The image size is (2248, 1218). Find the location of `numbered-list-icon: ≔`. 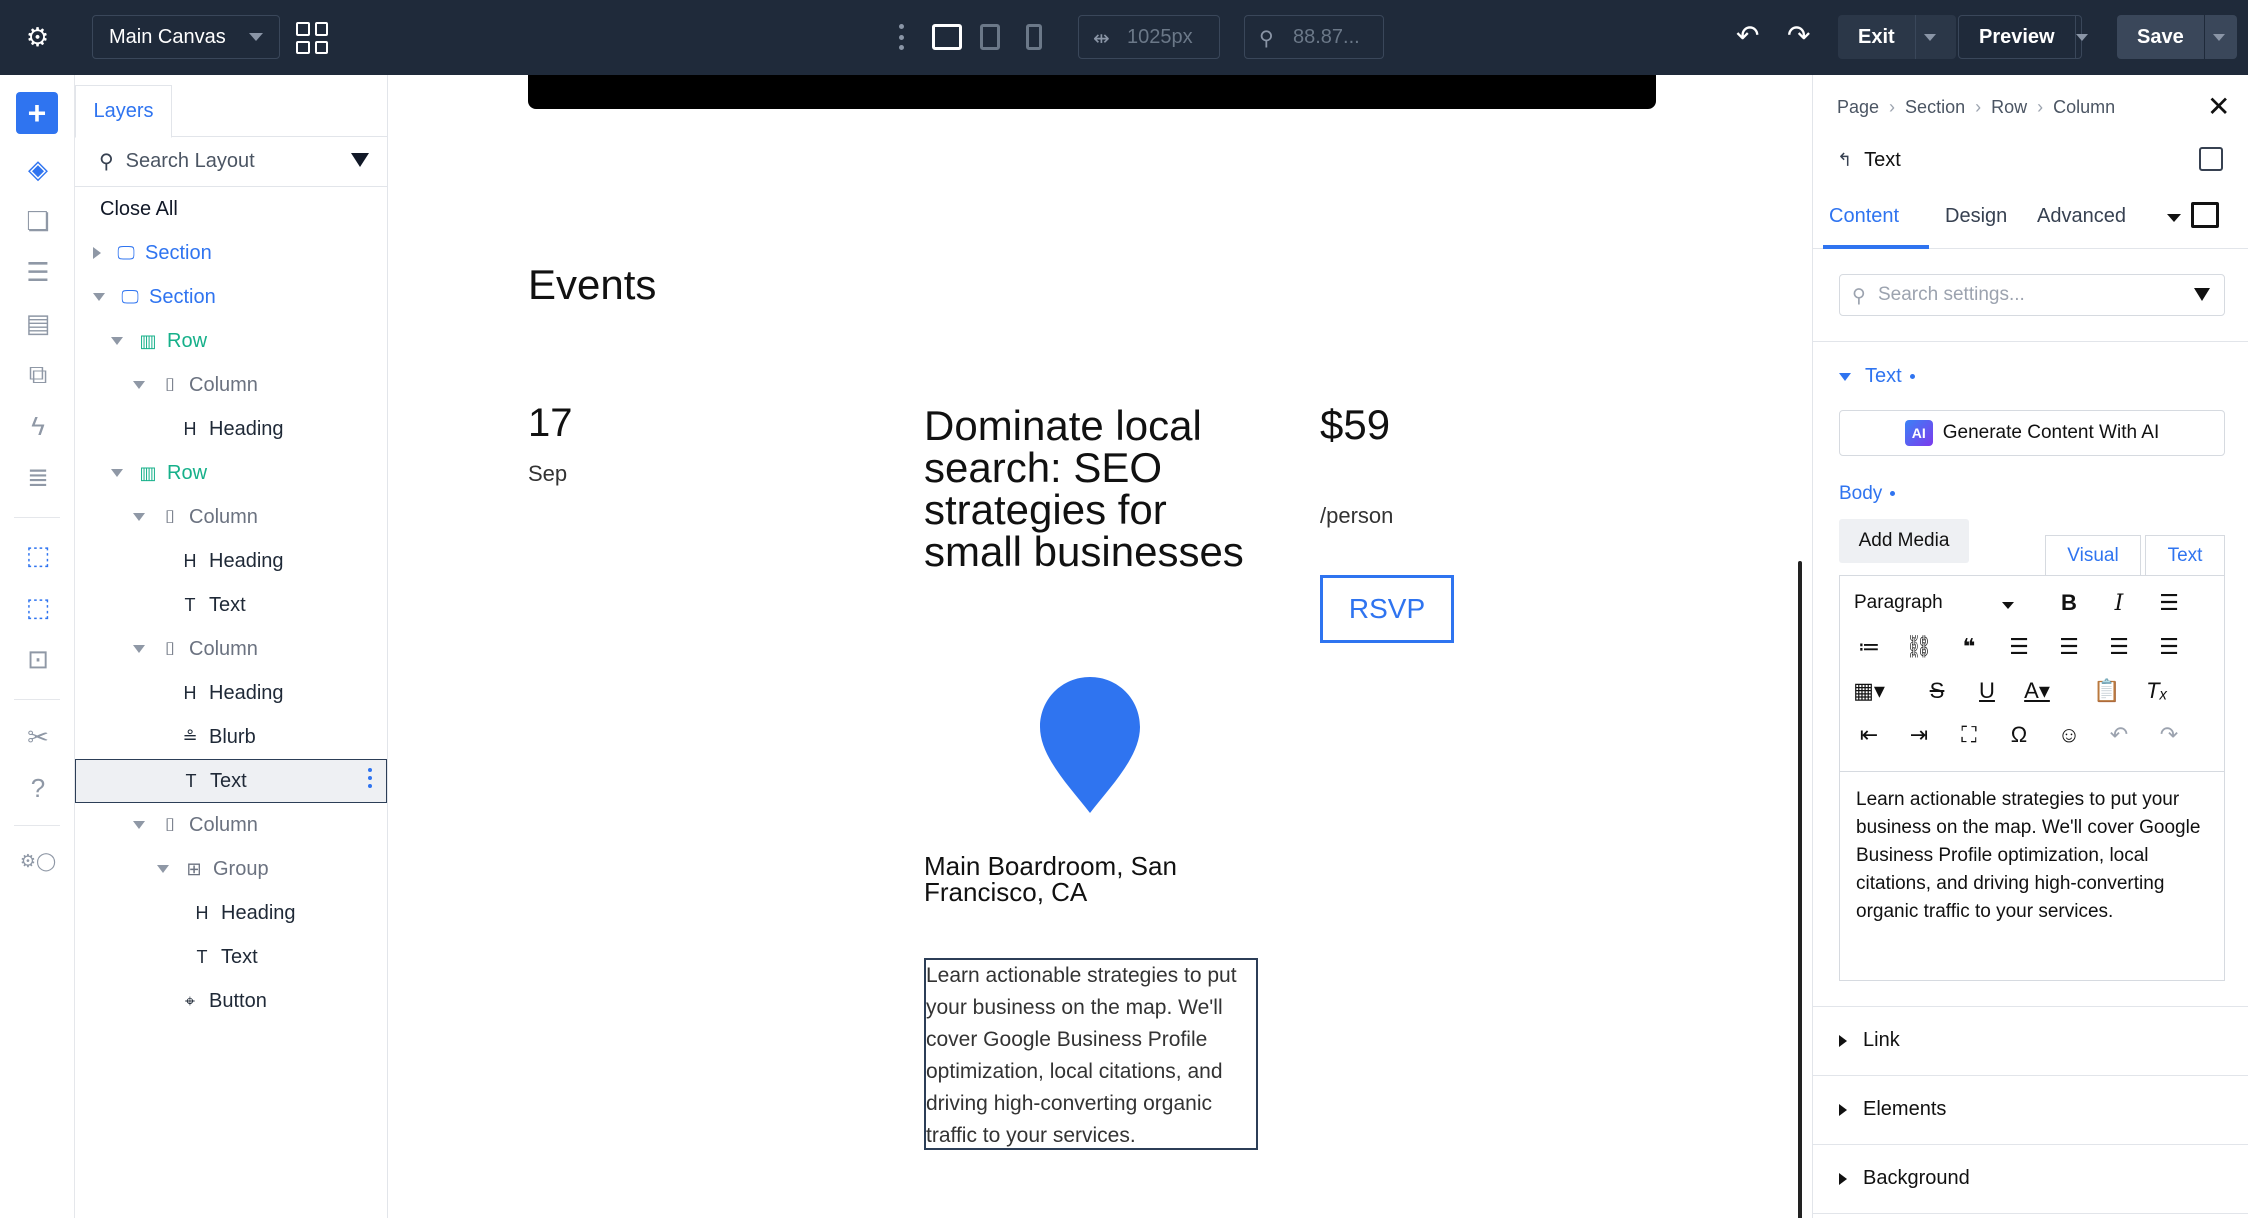

numbered-list-icon: ≔ is located at coordinates (1869, 647).